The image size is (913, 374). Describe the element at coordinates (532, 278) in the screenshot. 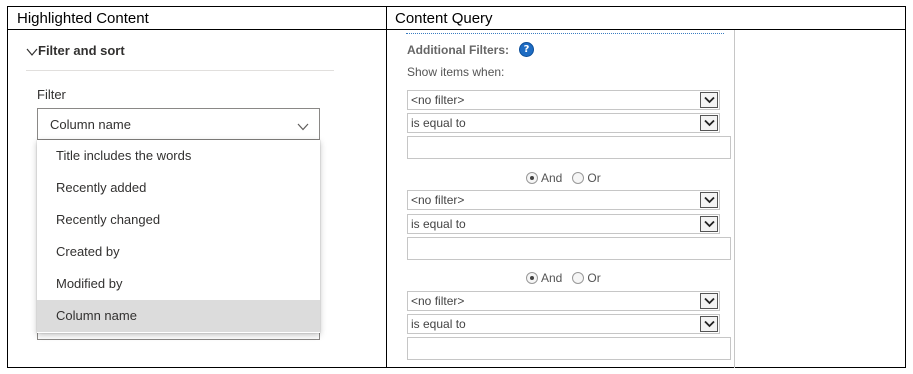

I see `connector-2-and-radio` at that location.